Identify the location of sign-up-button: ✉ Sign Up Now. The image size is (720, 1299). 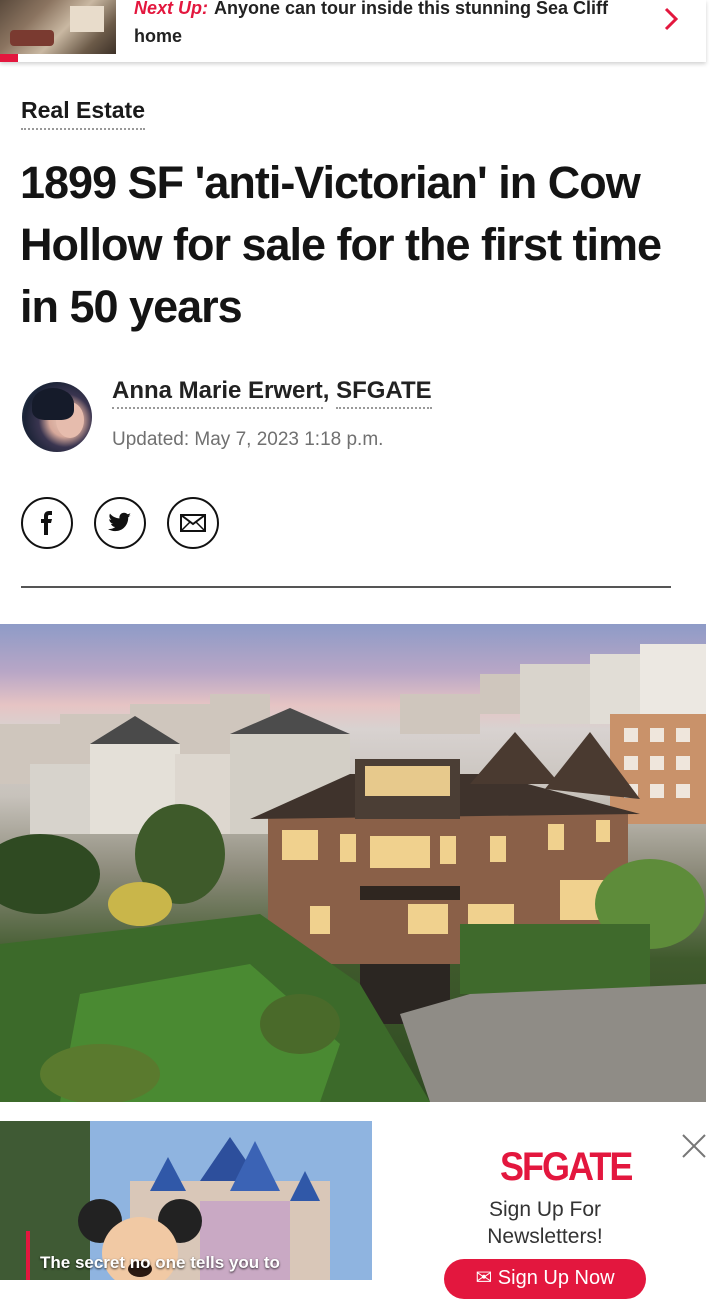
(545, 1279).